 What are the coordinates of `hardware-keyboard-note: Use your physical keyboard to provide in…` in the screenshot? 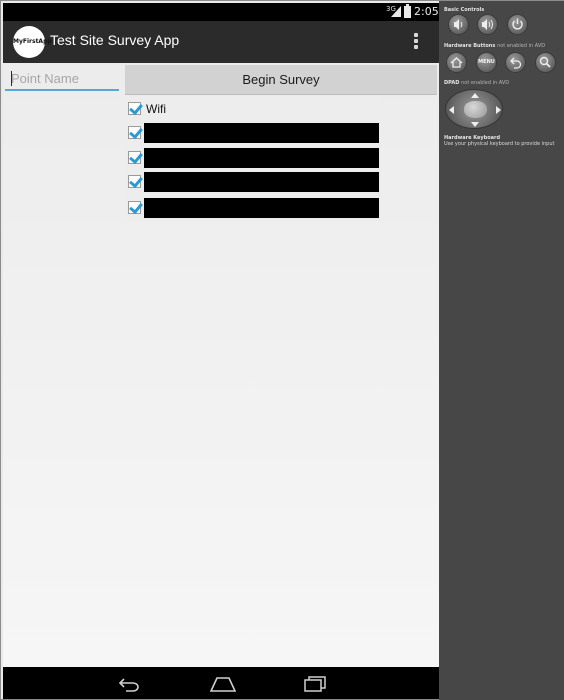 It's located at (499, 144).